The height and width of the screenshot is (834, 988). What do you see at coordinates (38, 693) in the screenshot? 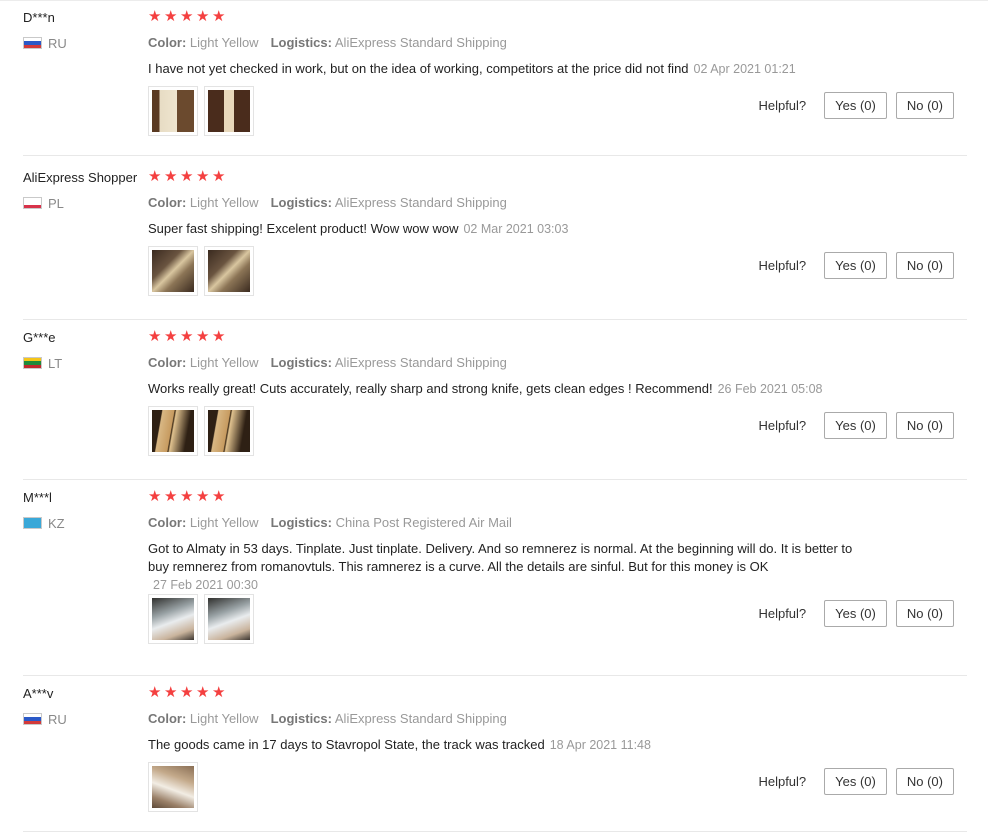
I see `reviewer-name: A***v` at bounding box center [38, 693].